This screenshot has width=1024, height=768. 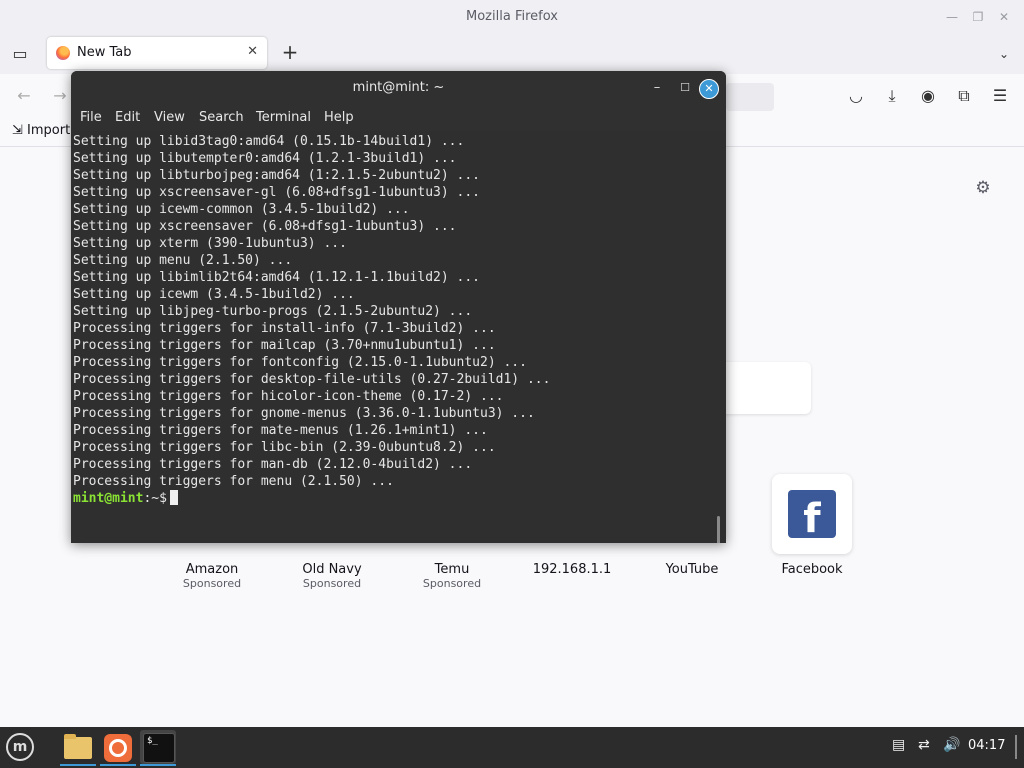 I want to click on hamburger-menu-icon: ☰, so click(x=1000, y=96).